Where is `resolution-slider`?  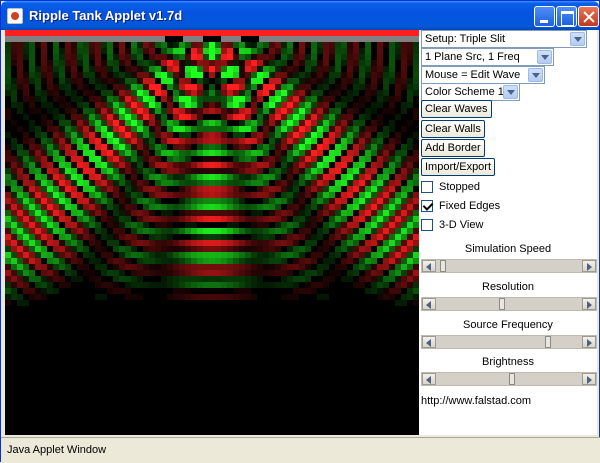 resolution-slider is located at coordinates (509, 304).